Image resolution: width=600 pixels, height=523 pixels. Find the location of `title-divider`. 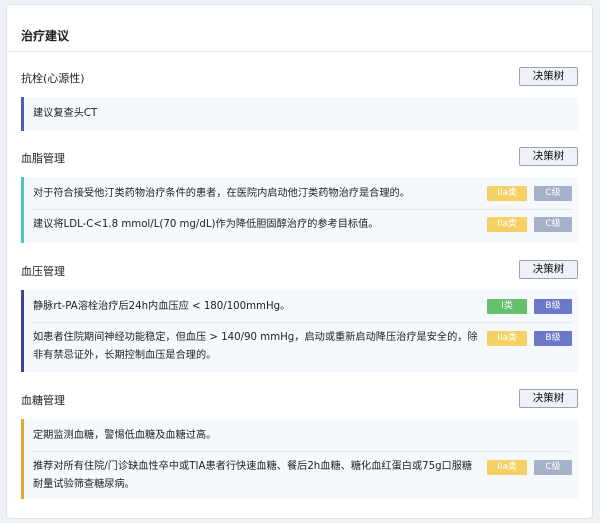

title-divider is located at coordinates (299, 51).